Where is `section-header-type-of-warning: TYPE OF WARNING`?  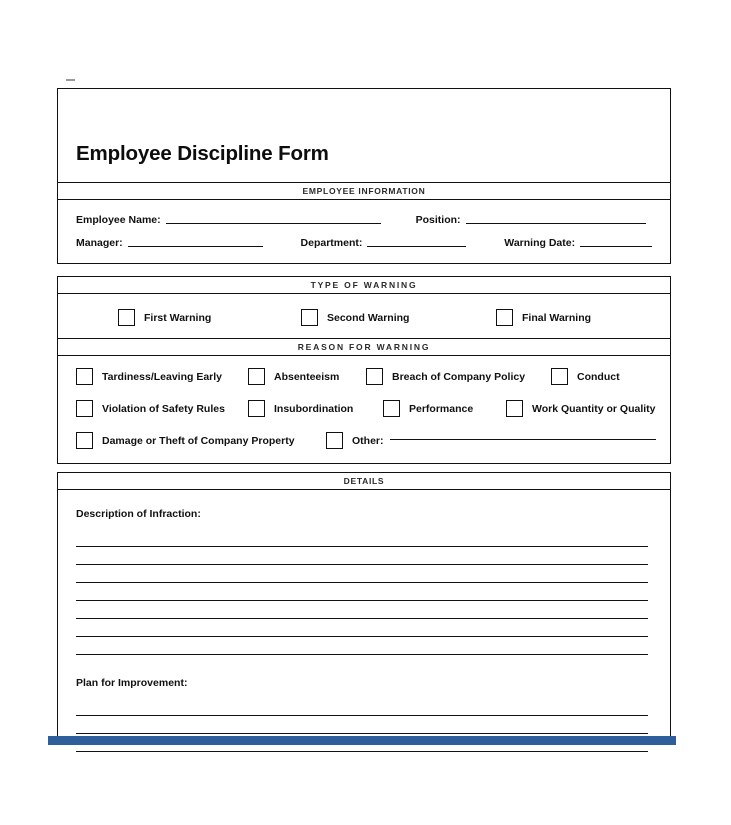 section-header-type-of-warning: TYPE OF WARNING is located at coordinates (364, 285).